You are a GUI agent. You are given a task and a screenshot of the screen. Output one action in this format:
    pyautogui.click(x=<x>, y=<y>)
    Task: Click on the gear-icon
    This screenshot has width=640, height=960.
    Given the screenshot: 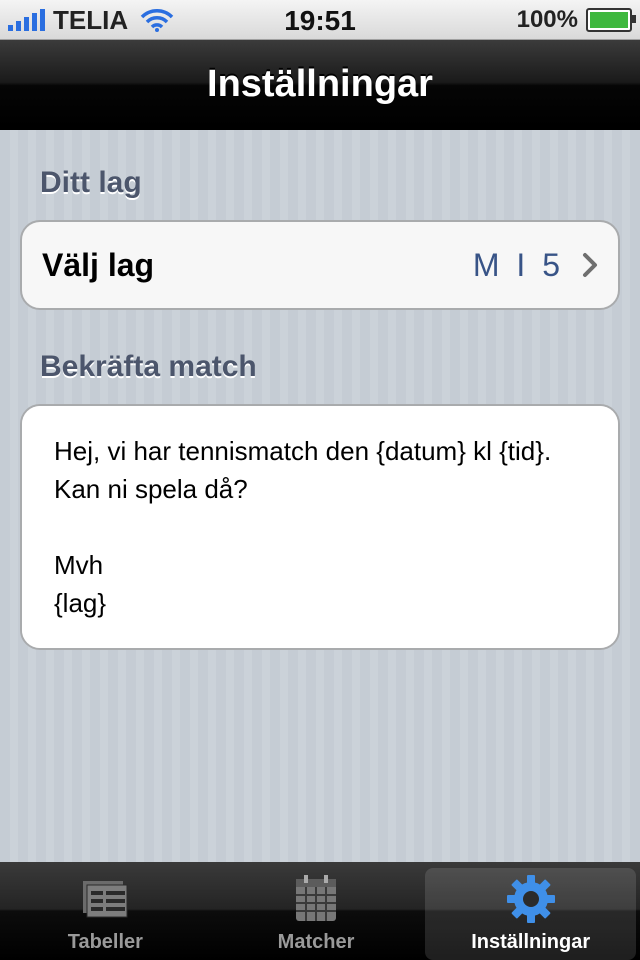 What is the action you would take?
    pyautogui.click(x=530, y=899)
    